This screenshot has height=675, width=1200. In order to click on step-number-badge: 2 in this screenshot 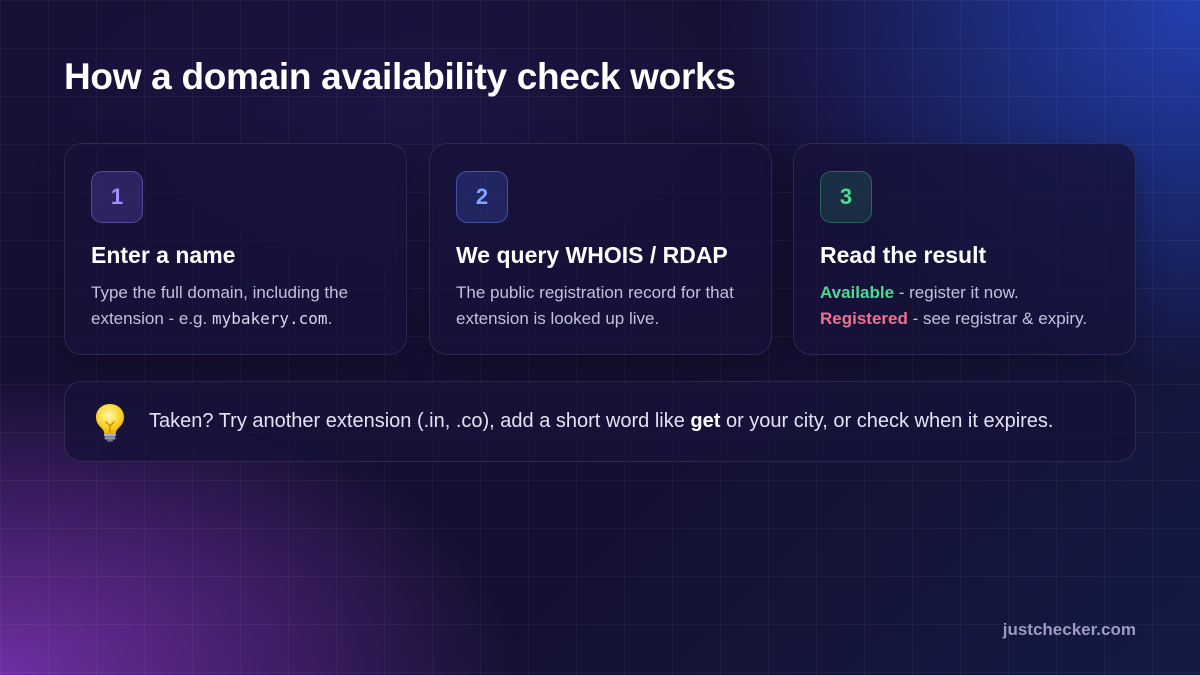, I will do `click(482, 197)`.